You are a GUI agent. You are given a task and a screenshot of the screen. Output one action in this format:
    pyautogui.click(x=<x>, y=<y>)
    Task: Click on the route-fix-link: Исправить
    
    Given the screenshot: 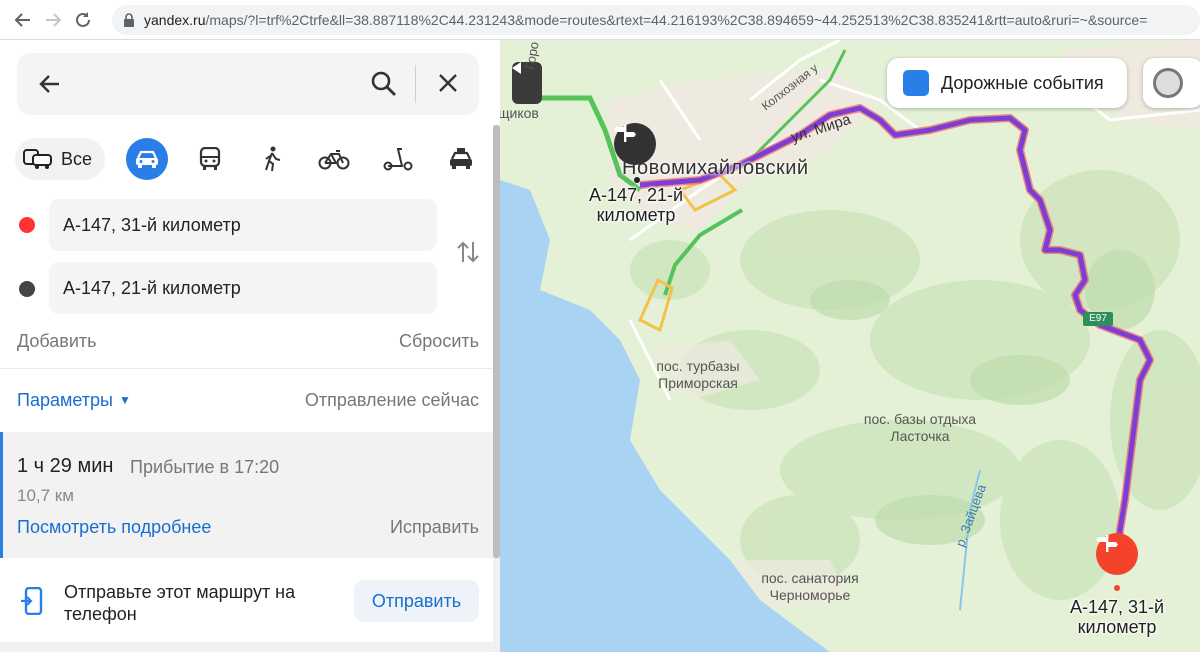 What is the action you would take?
    pyautogui.click(x=434, y=527)
    